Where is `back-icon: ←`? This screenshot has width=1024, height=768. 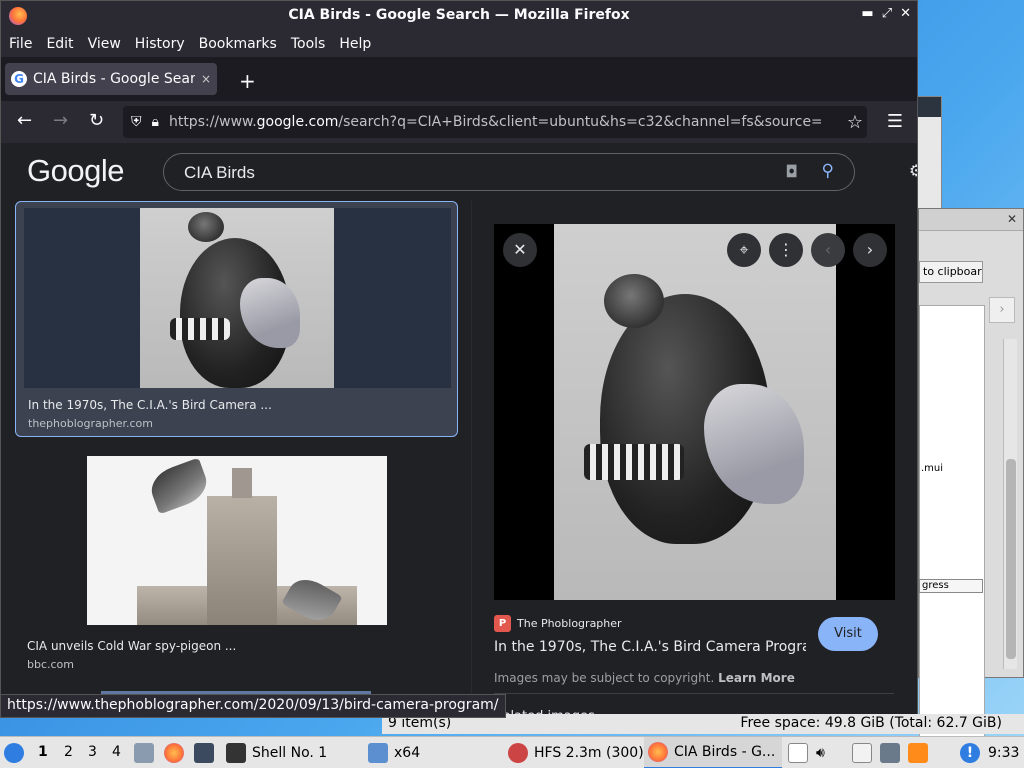 back-icon: ← is located at coordinates (24, 120).